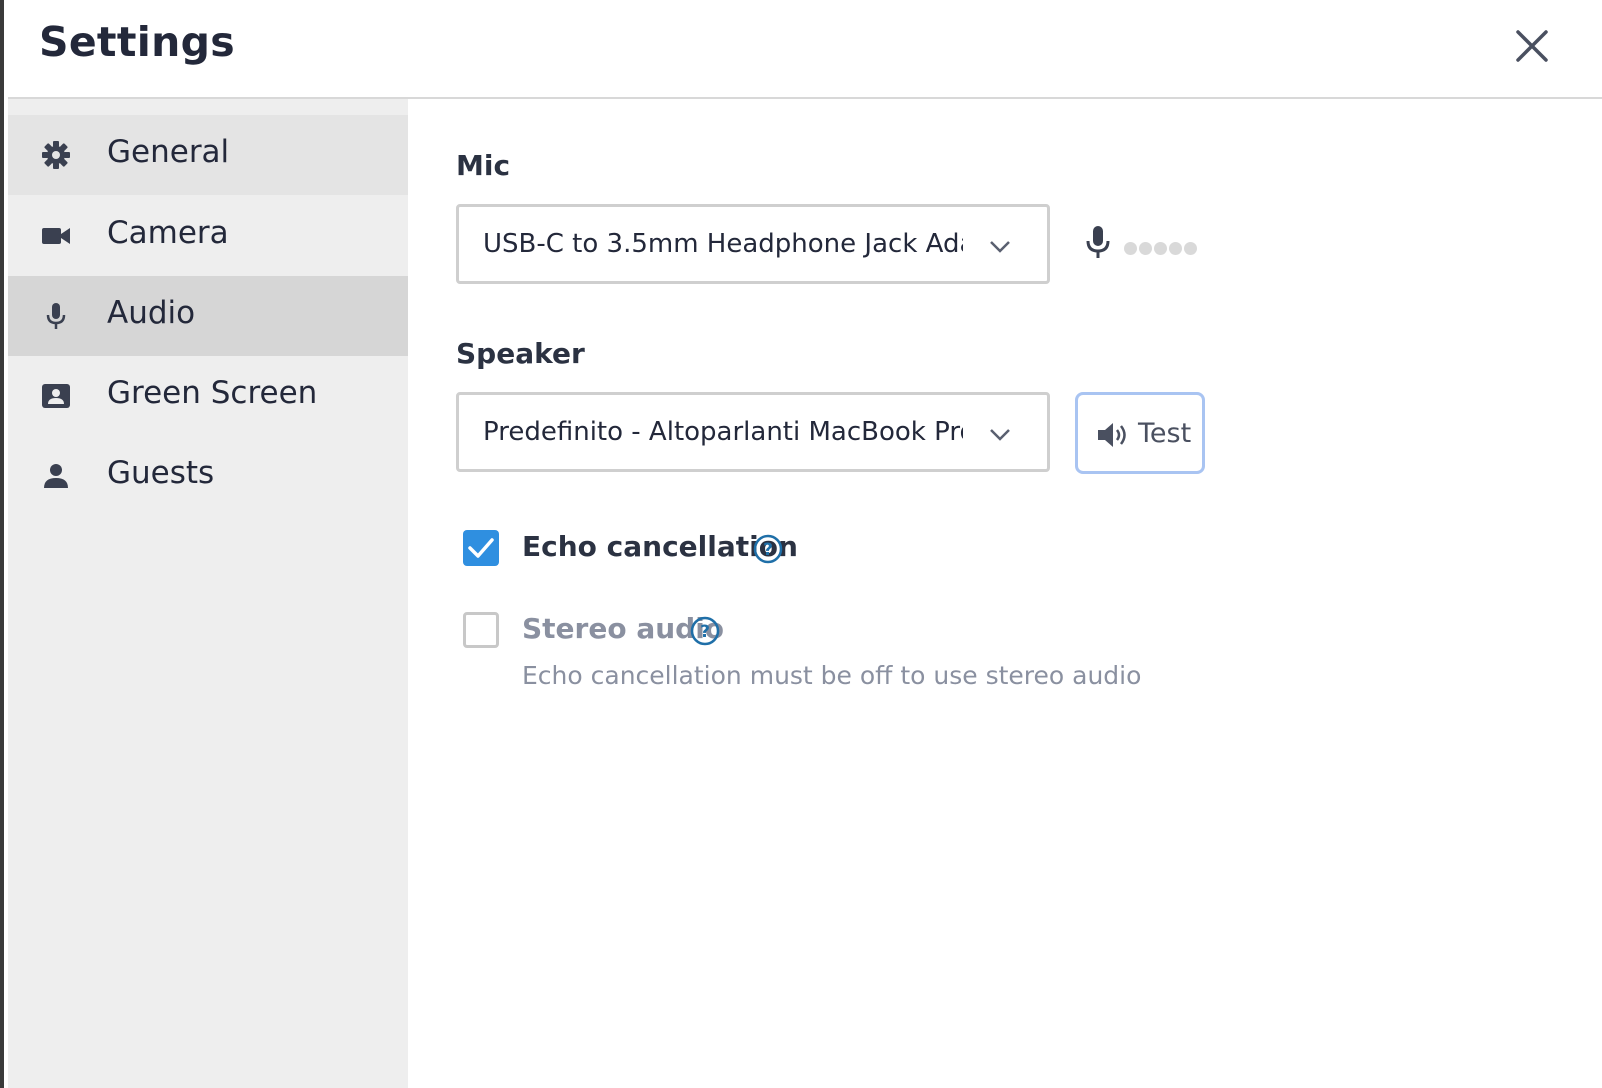  Describe the element at coordinates (208, 316) in the screenshot. I see `sidebar-item-audio: Audio` at that location.